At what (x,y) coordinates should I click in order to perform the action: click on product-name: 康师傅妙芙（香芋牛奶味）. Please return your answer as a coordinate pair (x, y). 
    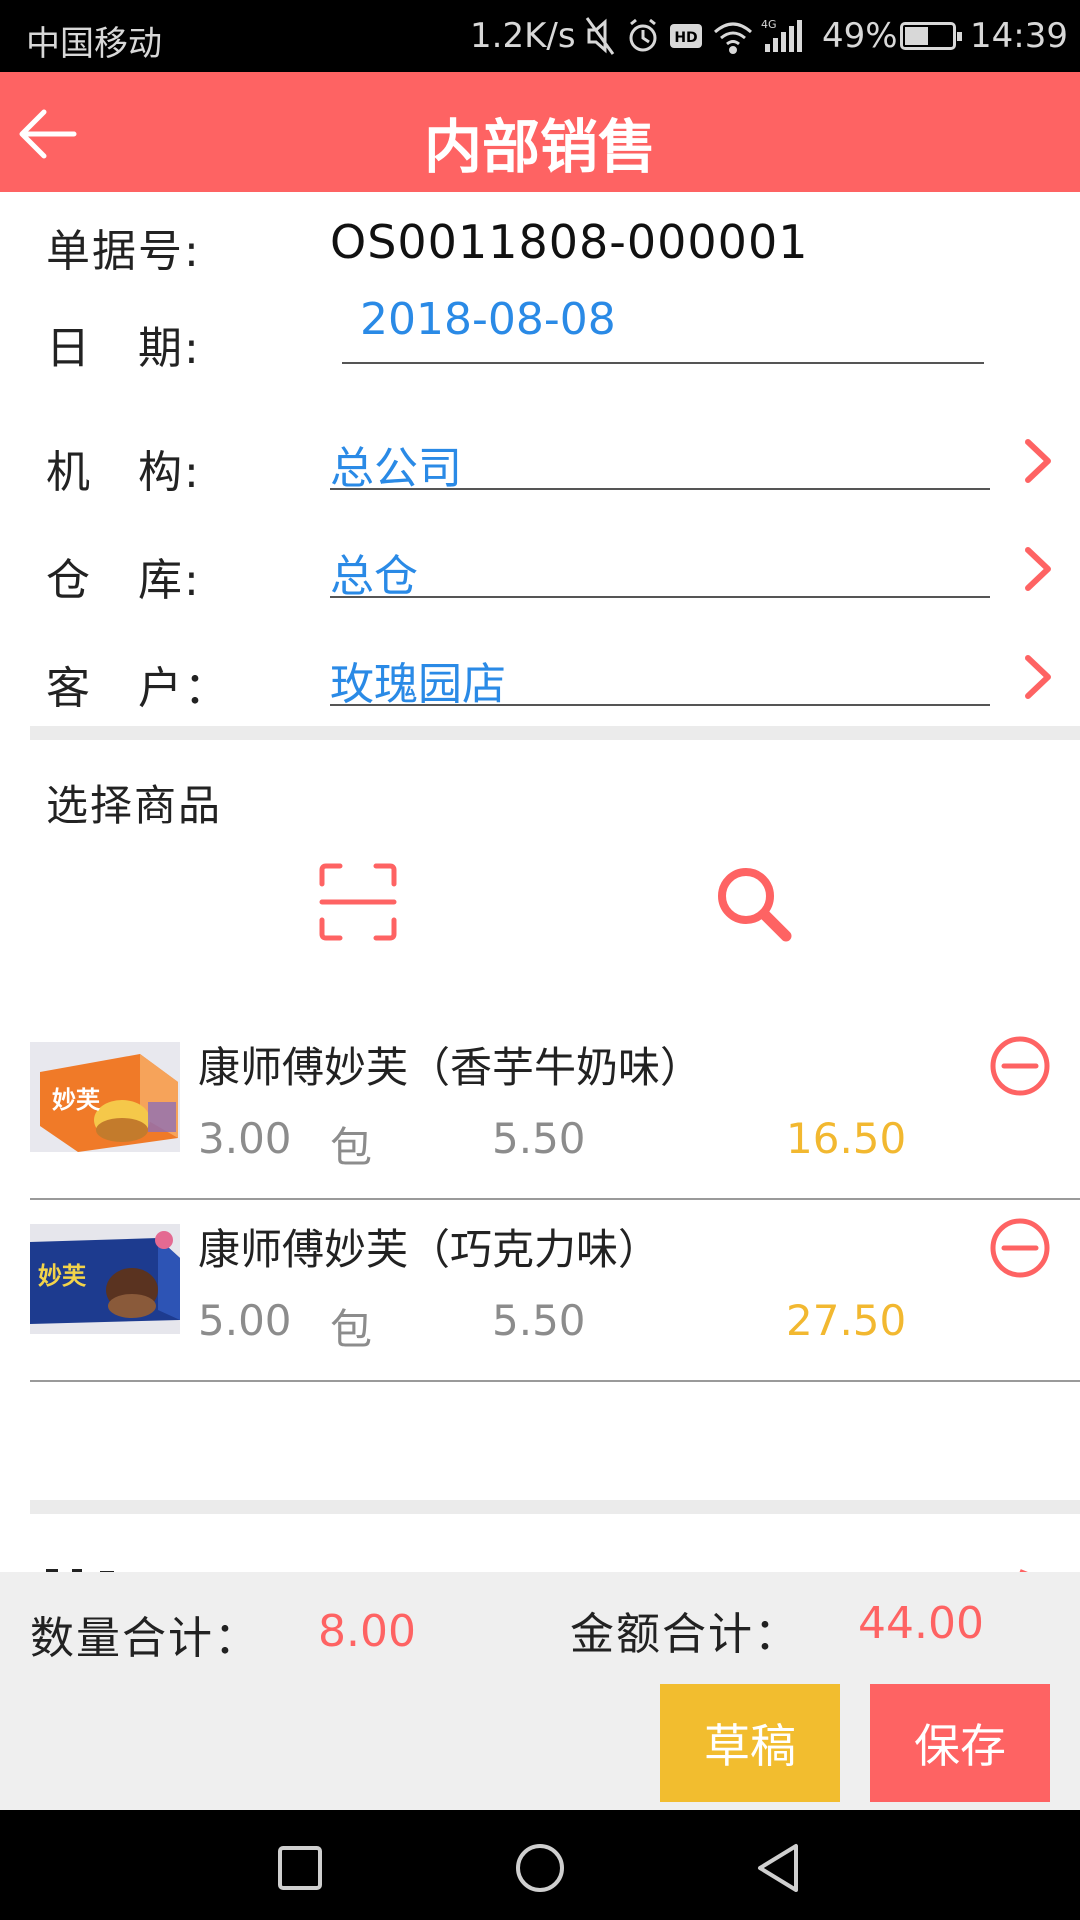
    Looking at the image, I should click on (450, 1067).